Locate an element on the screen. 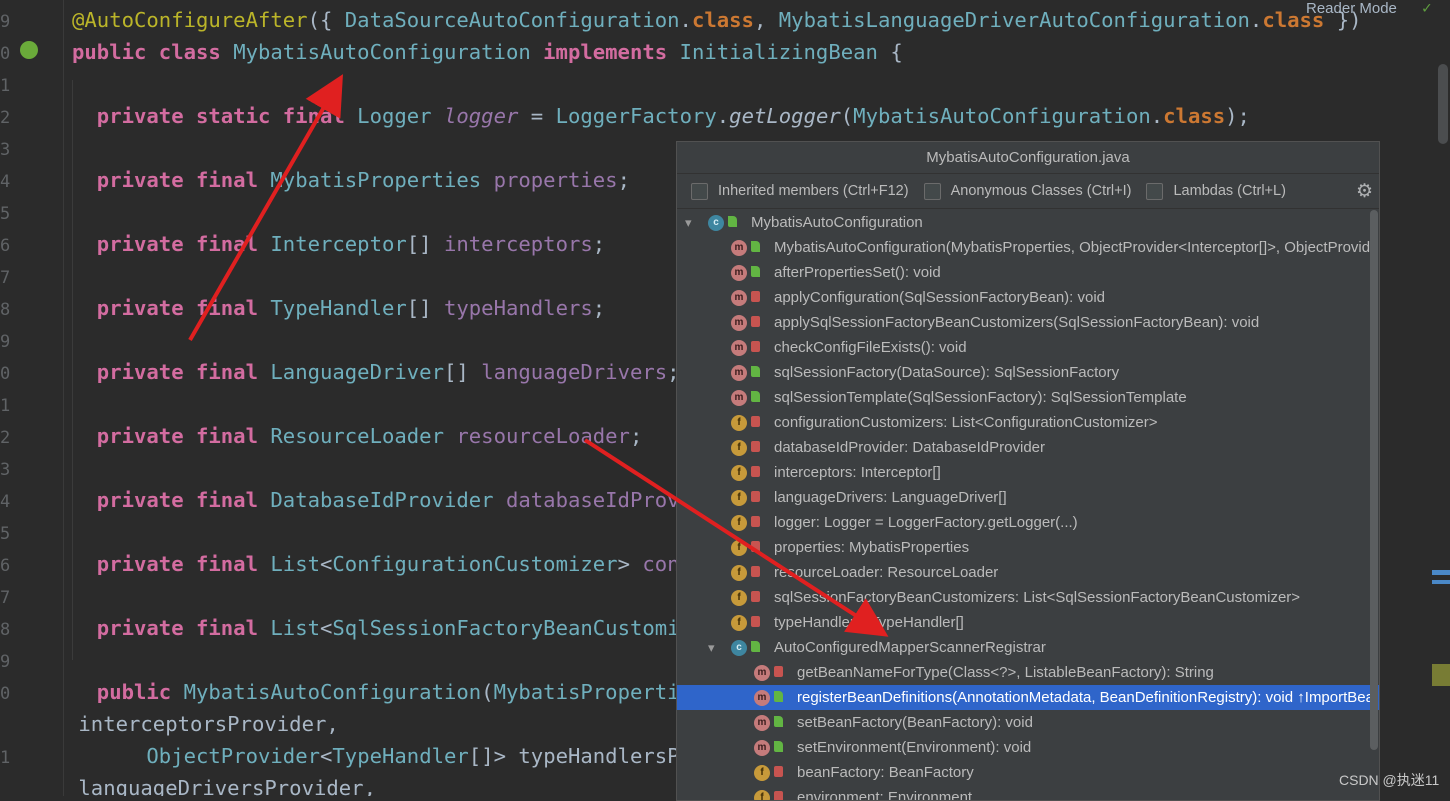 The width and height of the screenshot is (1450, 801). code-token: ConfigurationCustomizer is located at coordinates (475, 564).